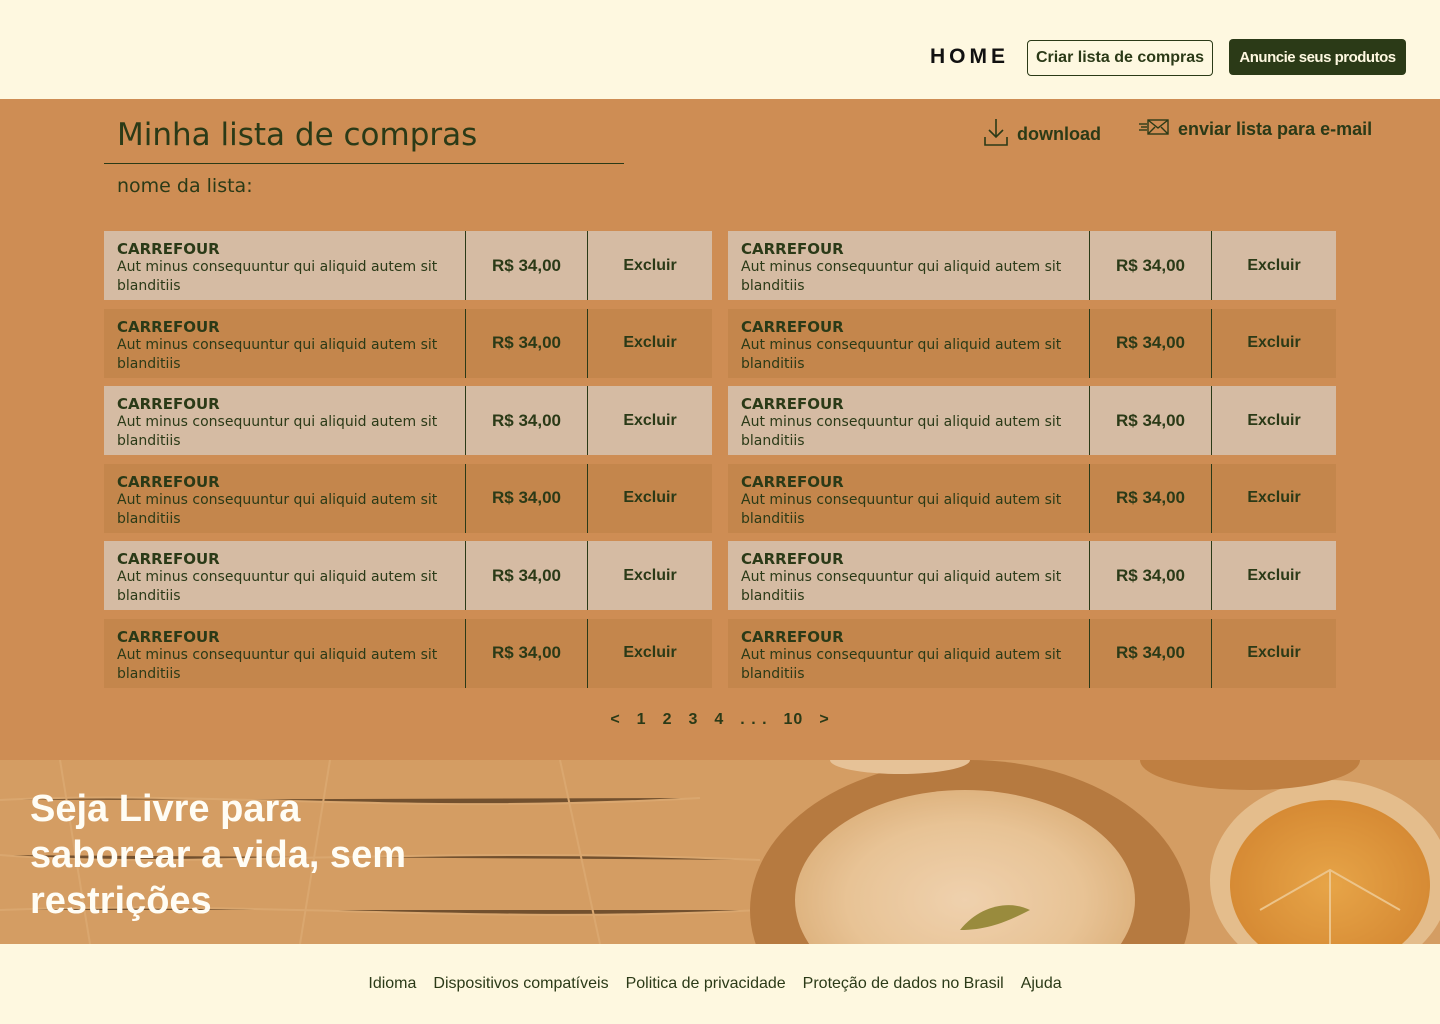  I want to click on send-email-action: enviar lista para e-mail, so click(1255, 129).